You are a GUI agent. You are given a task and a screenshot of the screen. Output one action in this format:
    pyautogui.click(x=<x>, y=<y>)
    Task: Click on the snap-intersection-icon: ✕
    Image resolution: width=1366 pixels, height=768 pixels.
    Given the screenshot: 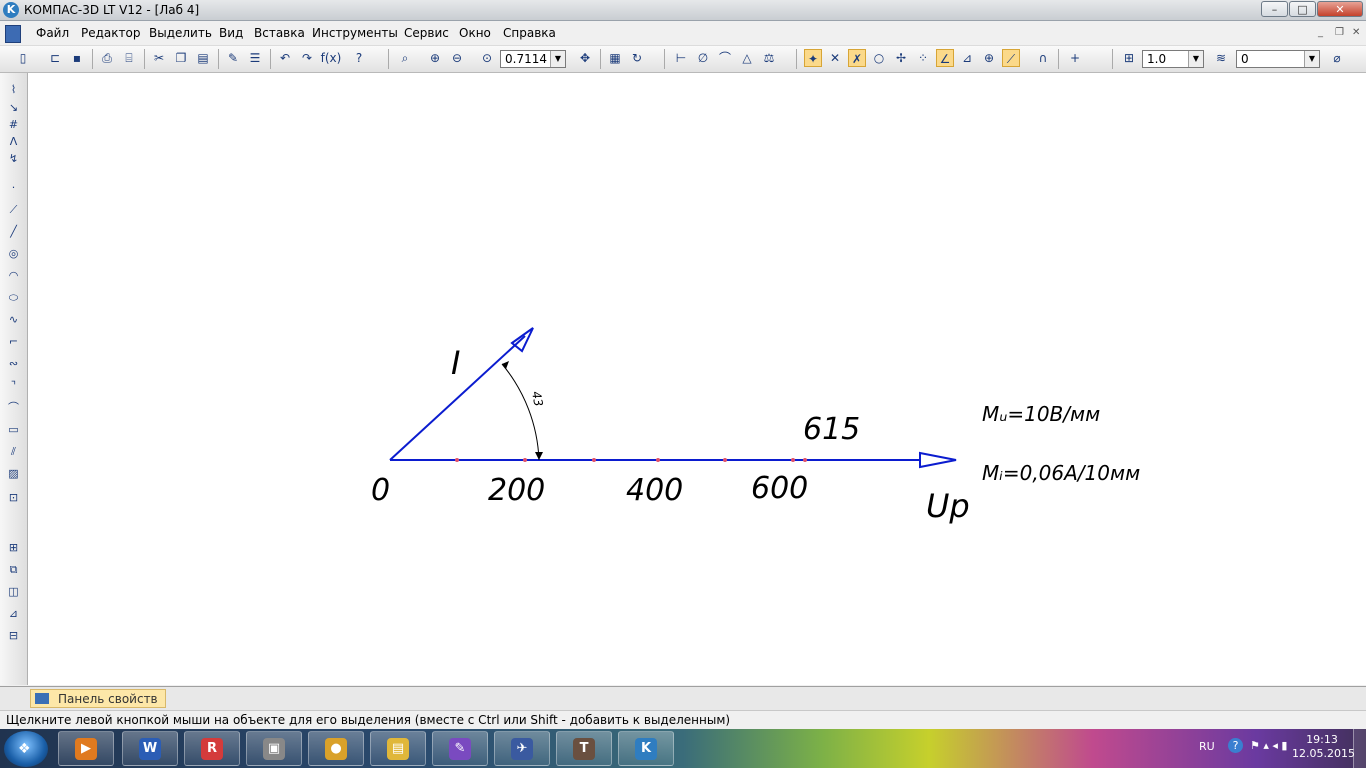 What is the action you would take?
    pyautogui.click(x=835, y=58)
    